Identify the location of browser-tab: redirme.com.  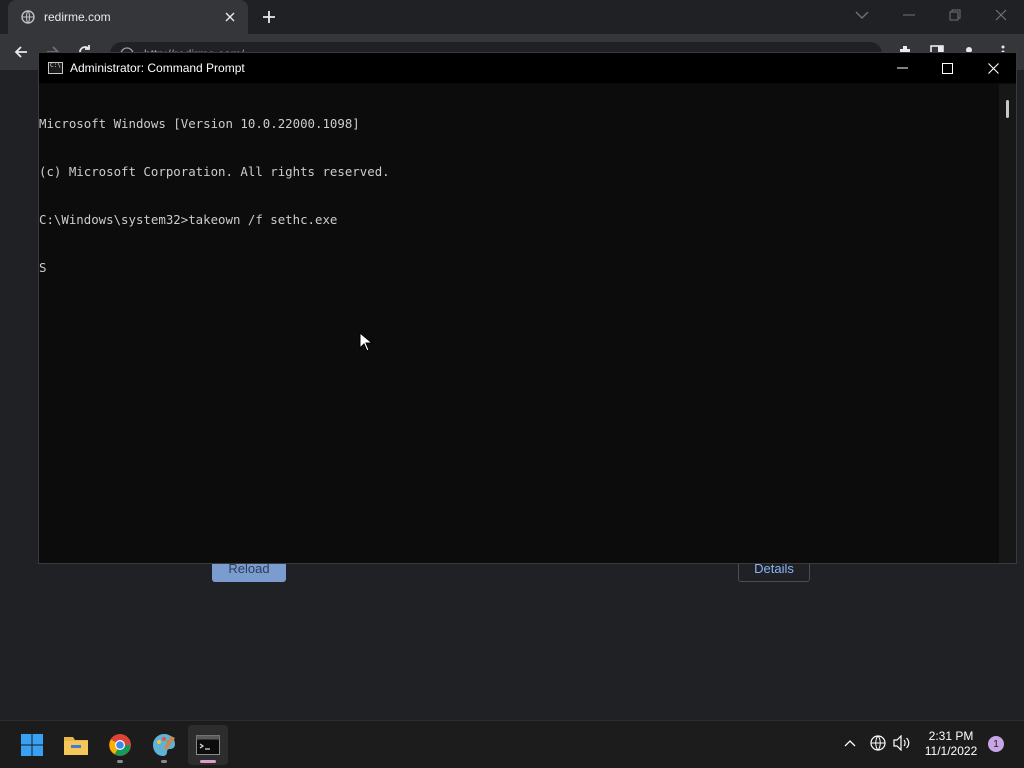
(128, 17).